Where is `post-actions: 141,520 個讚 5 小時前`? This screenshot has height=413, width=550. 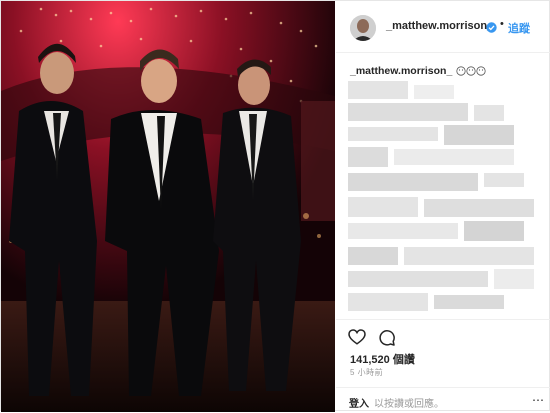
post-actions: 141,520 個讚 5 小時前 is located at coordinates (443, 354).